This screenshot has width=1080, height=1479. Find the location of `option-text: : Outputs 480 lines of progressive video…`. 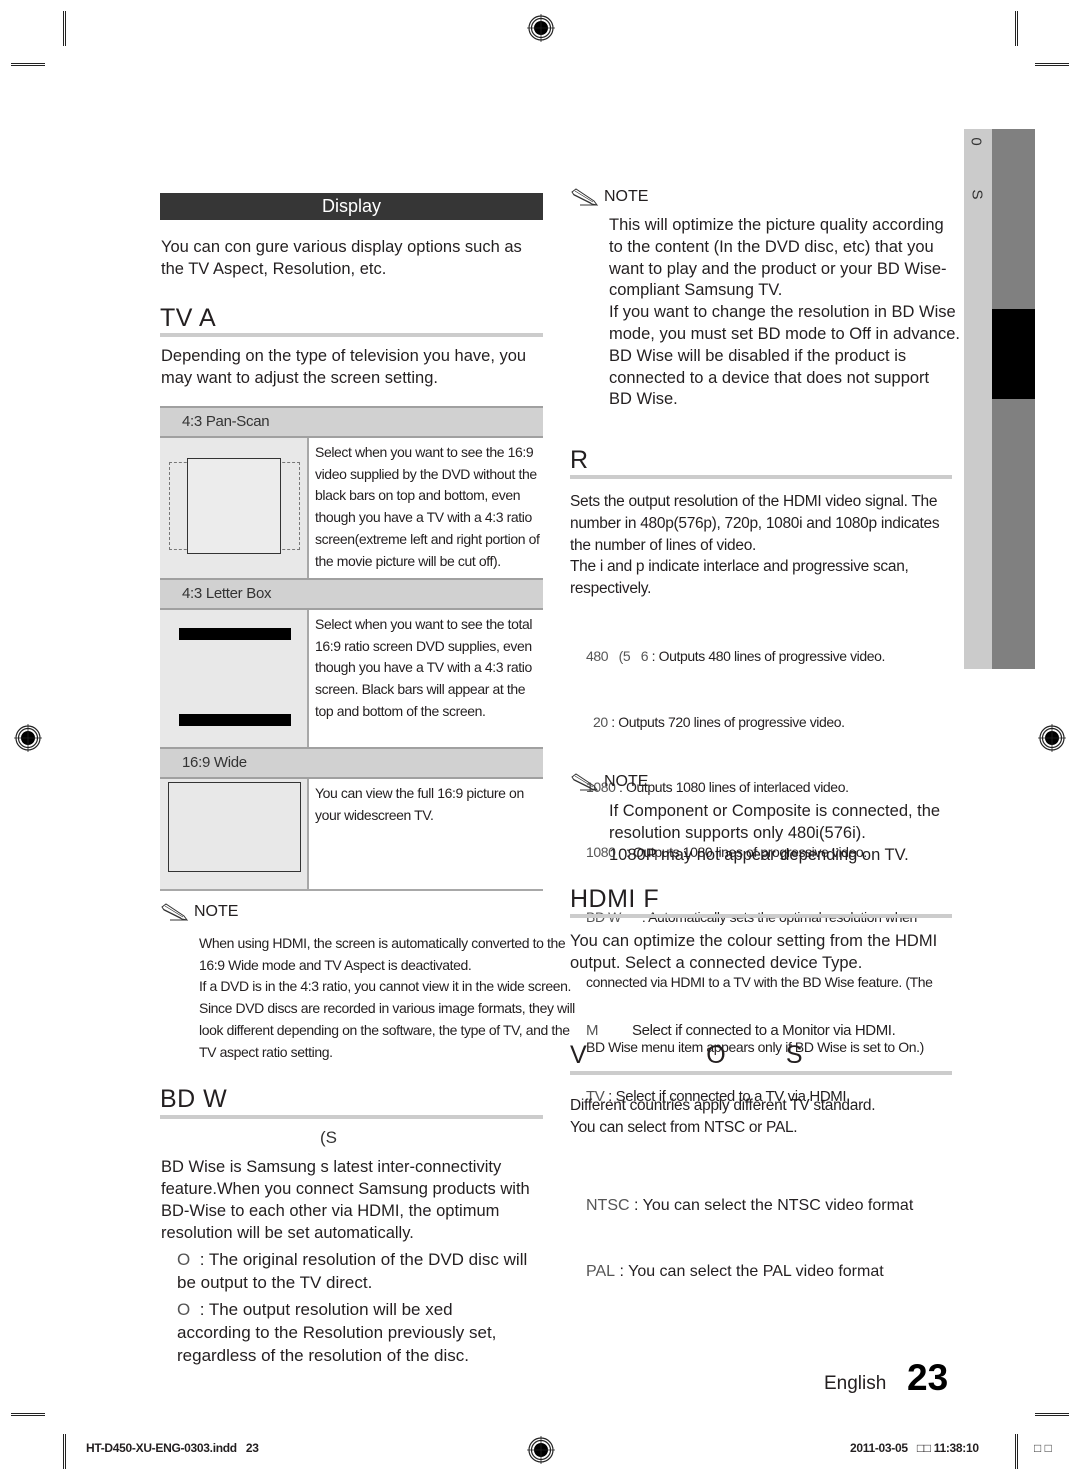

option-text: : Outputs 480 lines of progressive video… is located at coordinates (767, 656).